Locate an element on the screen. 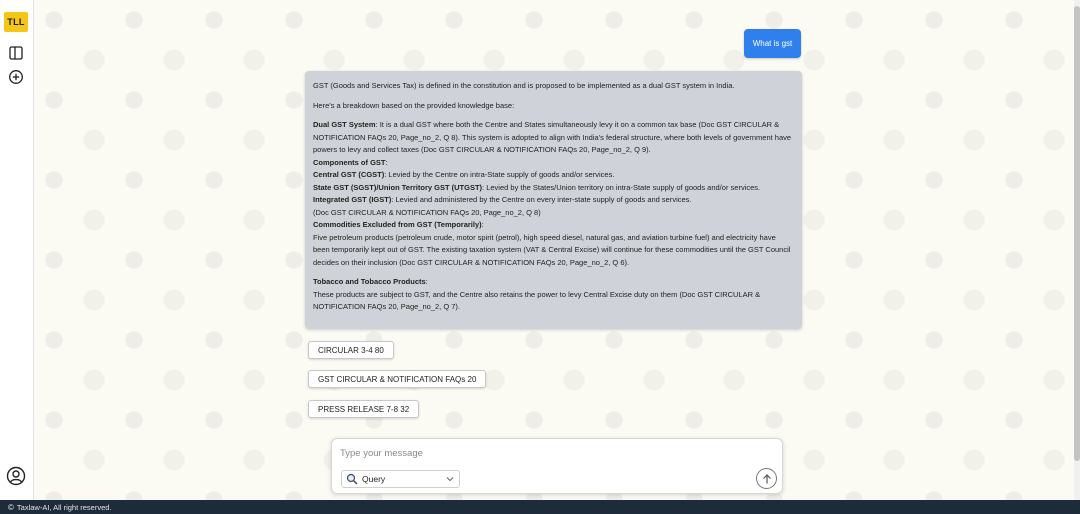 This screenshot has width=1080, height=514. mode-select-label: Query is located at coordinates (374, 479).